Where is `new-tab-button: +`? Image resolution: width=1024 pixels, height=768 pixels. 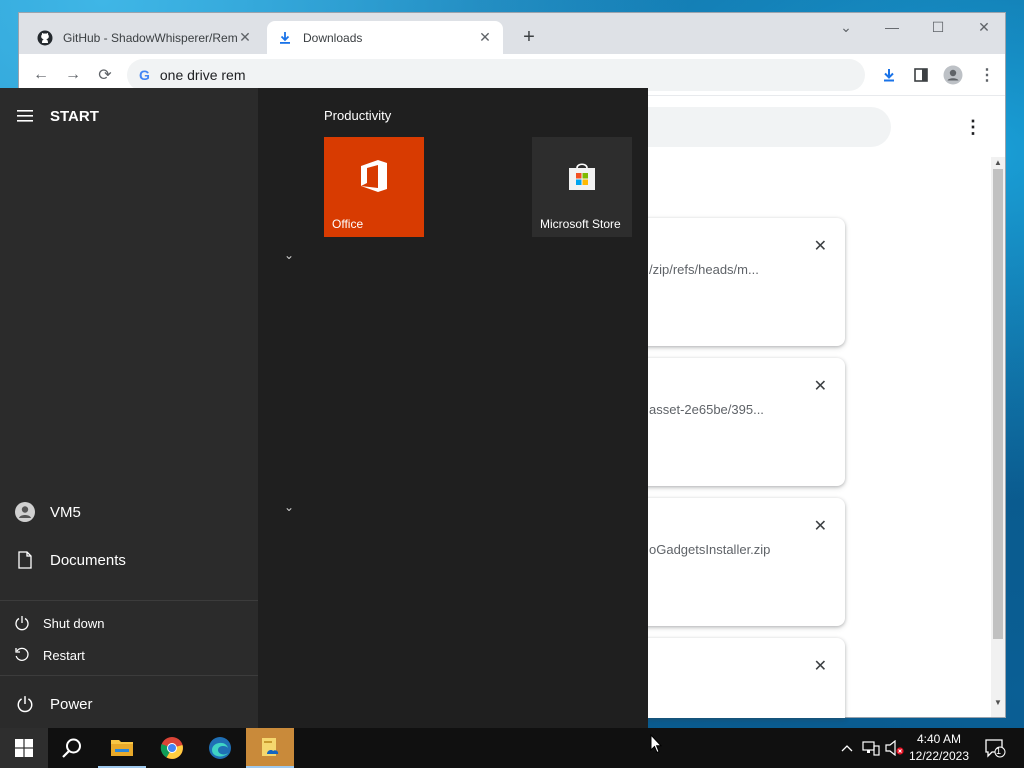 new-tab-button: + is located at coordinates (529, 37).